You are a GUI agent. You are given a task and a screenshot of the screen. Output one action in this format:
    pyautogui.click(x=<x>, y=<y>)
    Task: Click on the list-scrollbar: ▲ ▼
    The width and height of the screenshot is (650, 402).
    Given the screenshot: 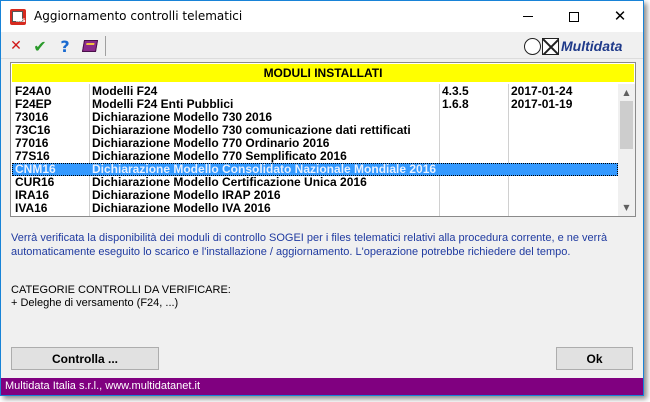 What is the action you would take?
    pyautogui.click(x=626, y=150)
    